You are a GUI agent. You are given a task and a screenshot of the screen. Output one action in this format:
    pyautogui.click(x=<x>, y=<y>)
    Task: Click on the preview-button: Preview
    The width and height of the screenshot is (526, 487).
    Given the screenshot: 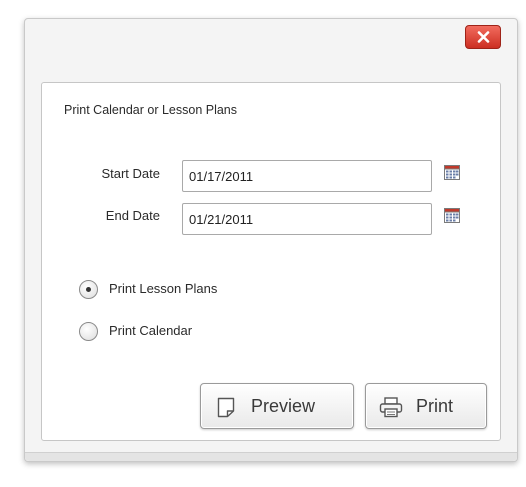 What is the action you would take?
    pyautogui.click(x=277, y=406)
    